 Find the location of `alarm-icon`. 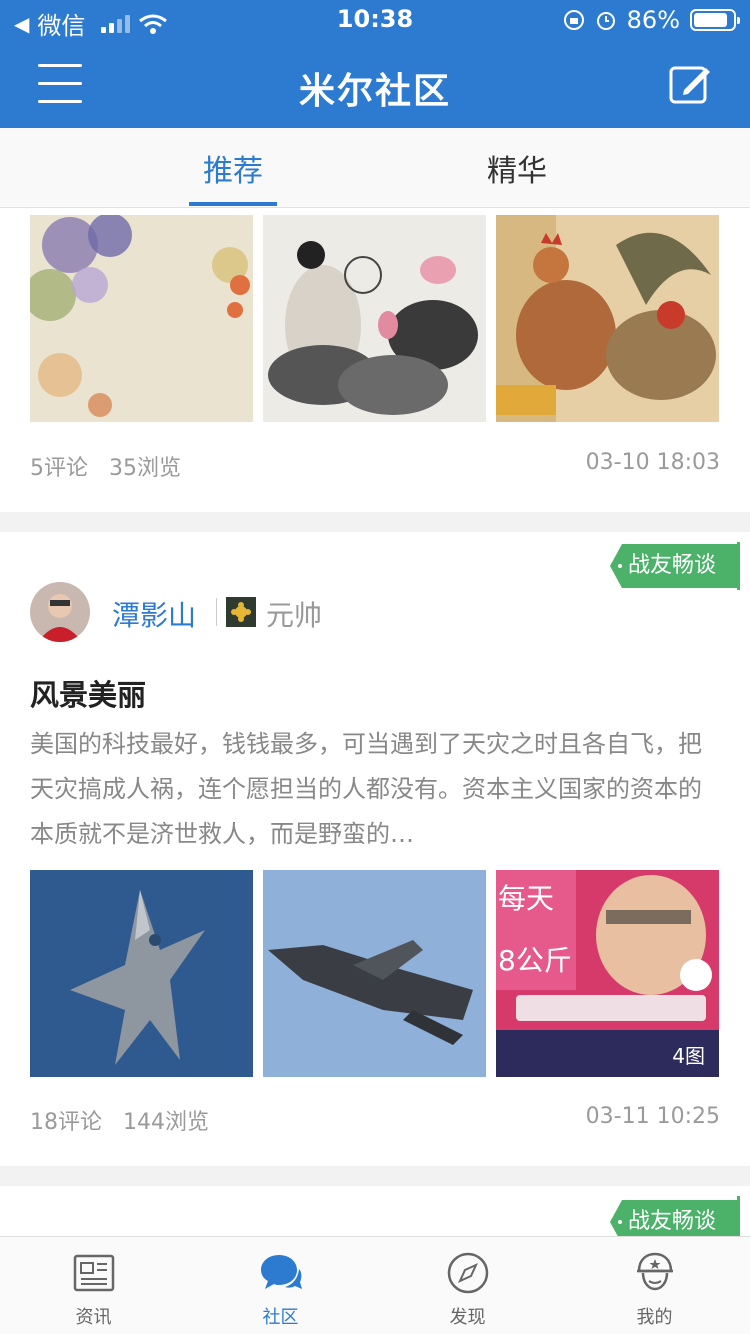

alarm-icon is located at coordinates (605, 21).